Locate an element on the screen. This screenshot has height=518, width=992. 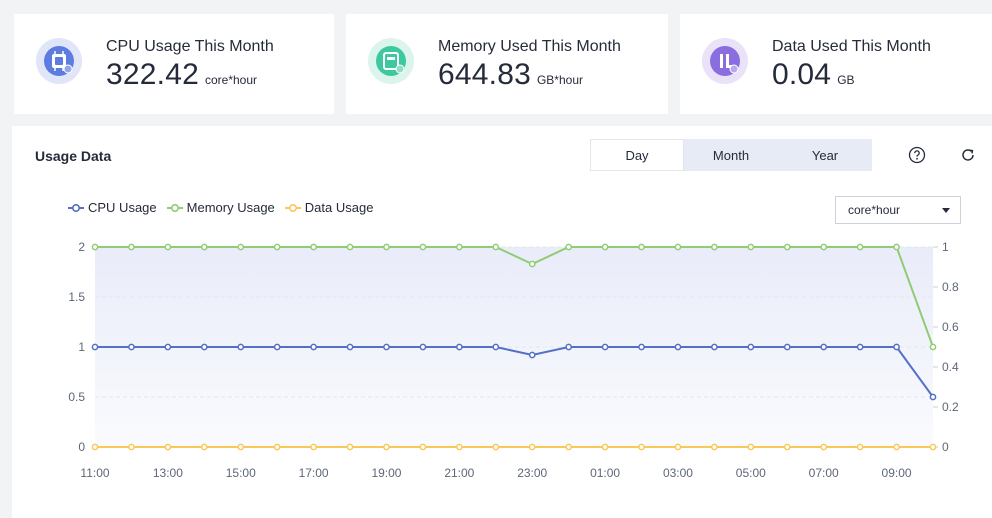
memory-used-unit: GB*hour is located at coordinates (559, 80).